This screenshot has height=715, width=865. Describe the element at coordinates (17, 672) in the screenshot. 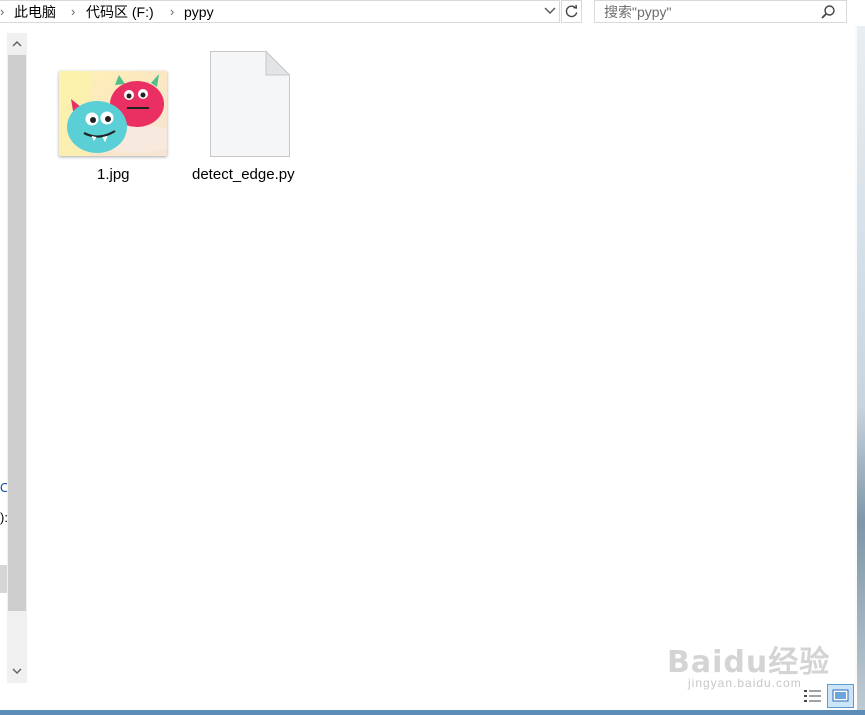

I see `scroll-down-icon` at that location.